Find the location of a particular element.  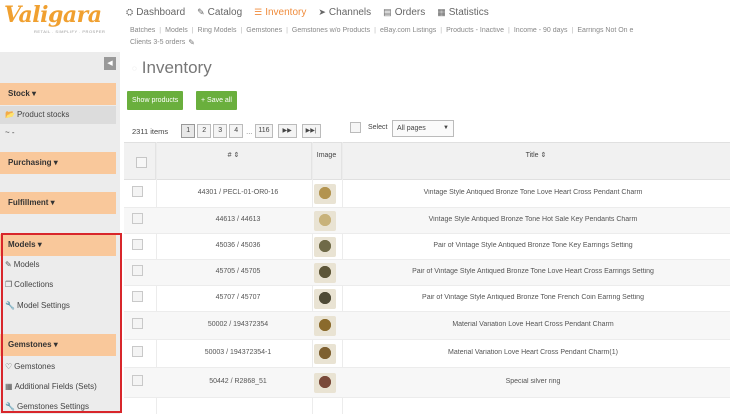

sidebar-item-partial: ~ - is located at coordinates (58, 133).